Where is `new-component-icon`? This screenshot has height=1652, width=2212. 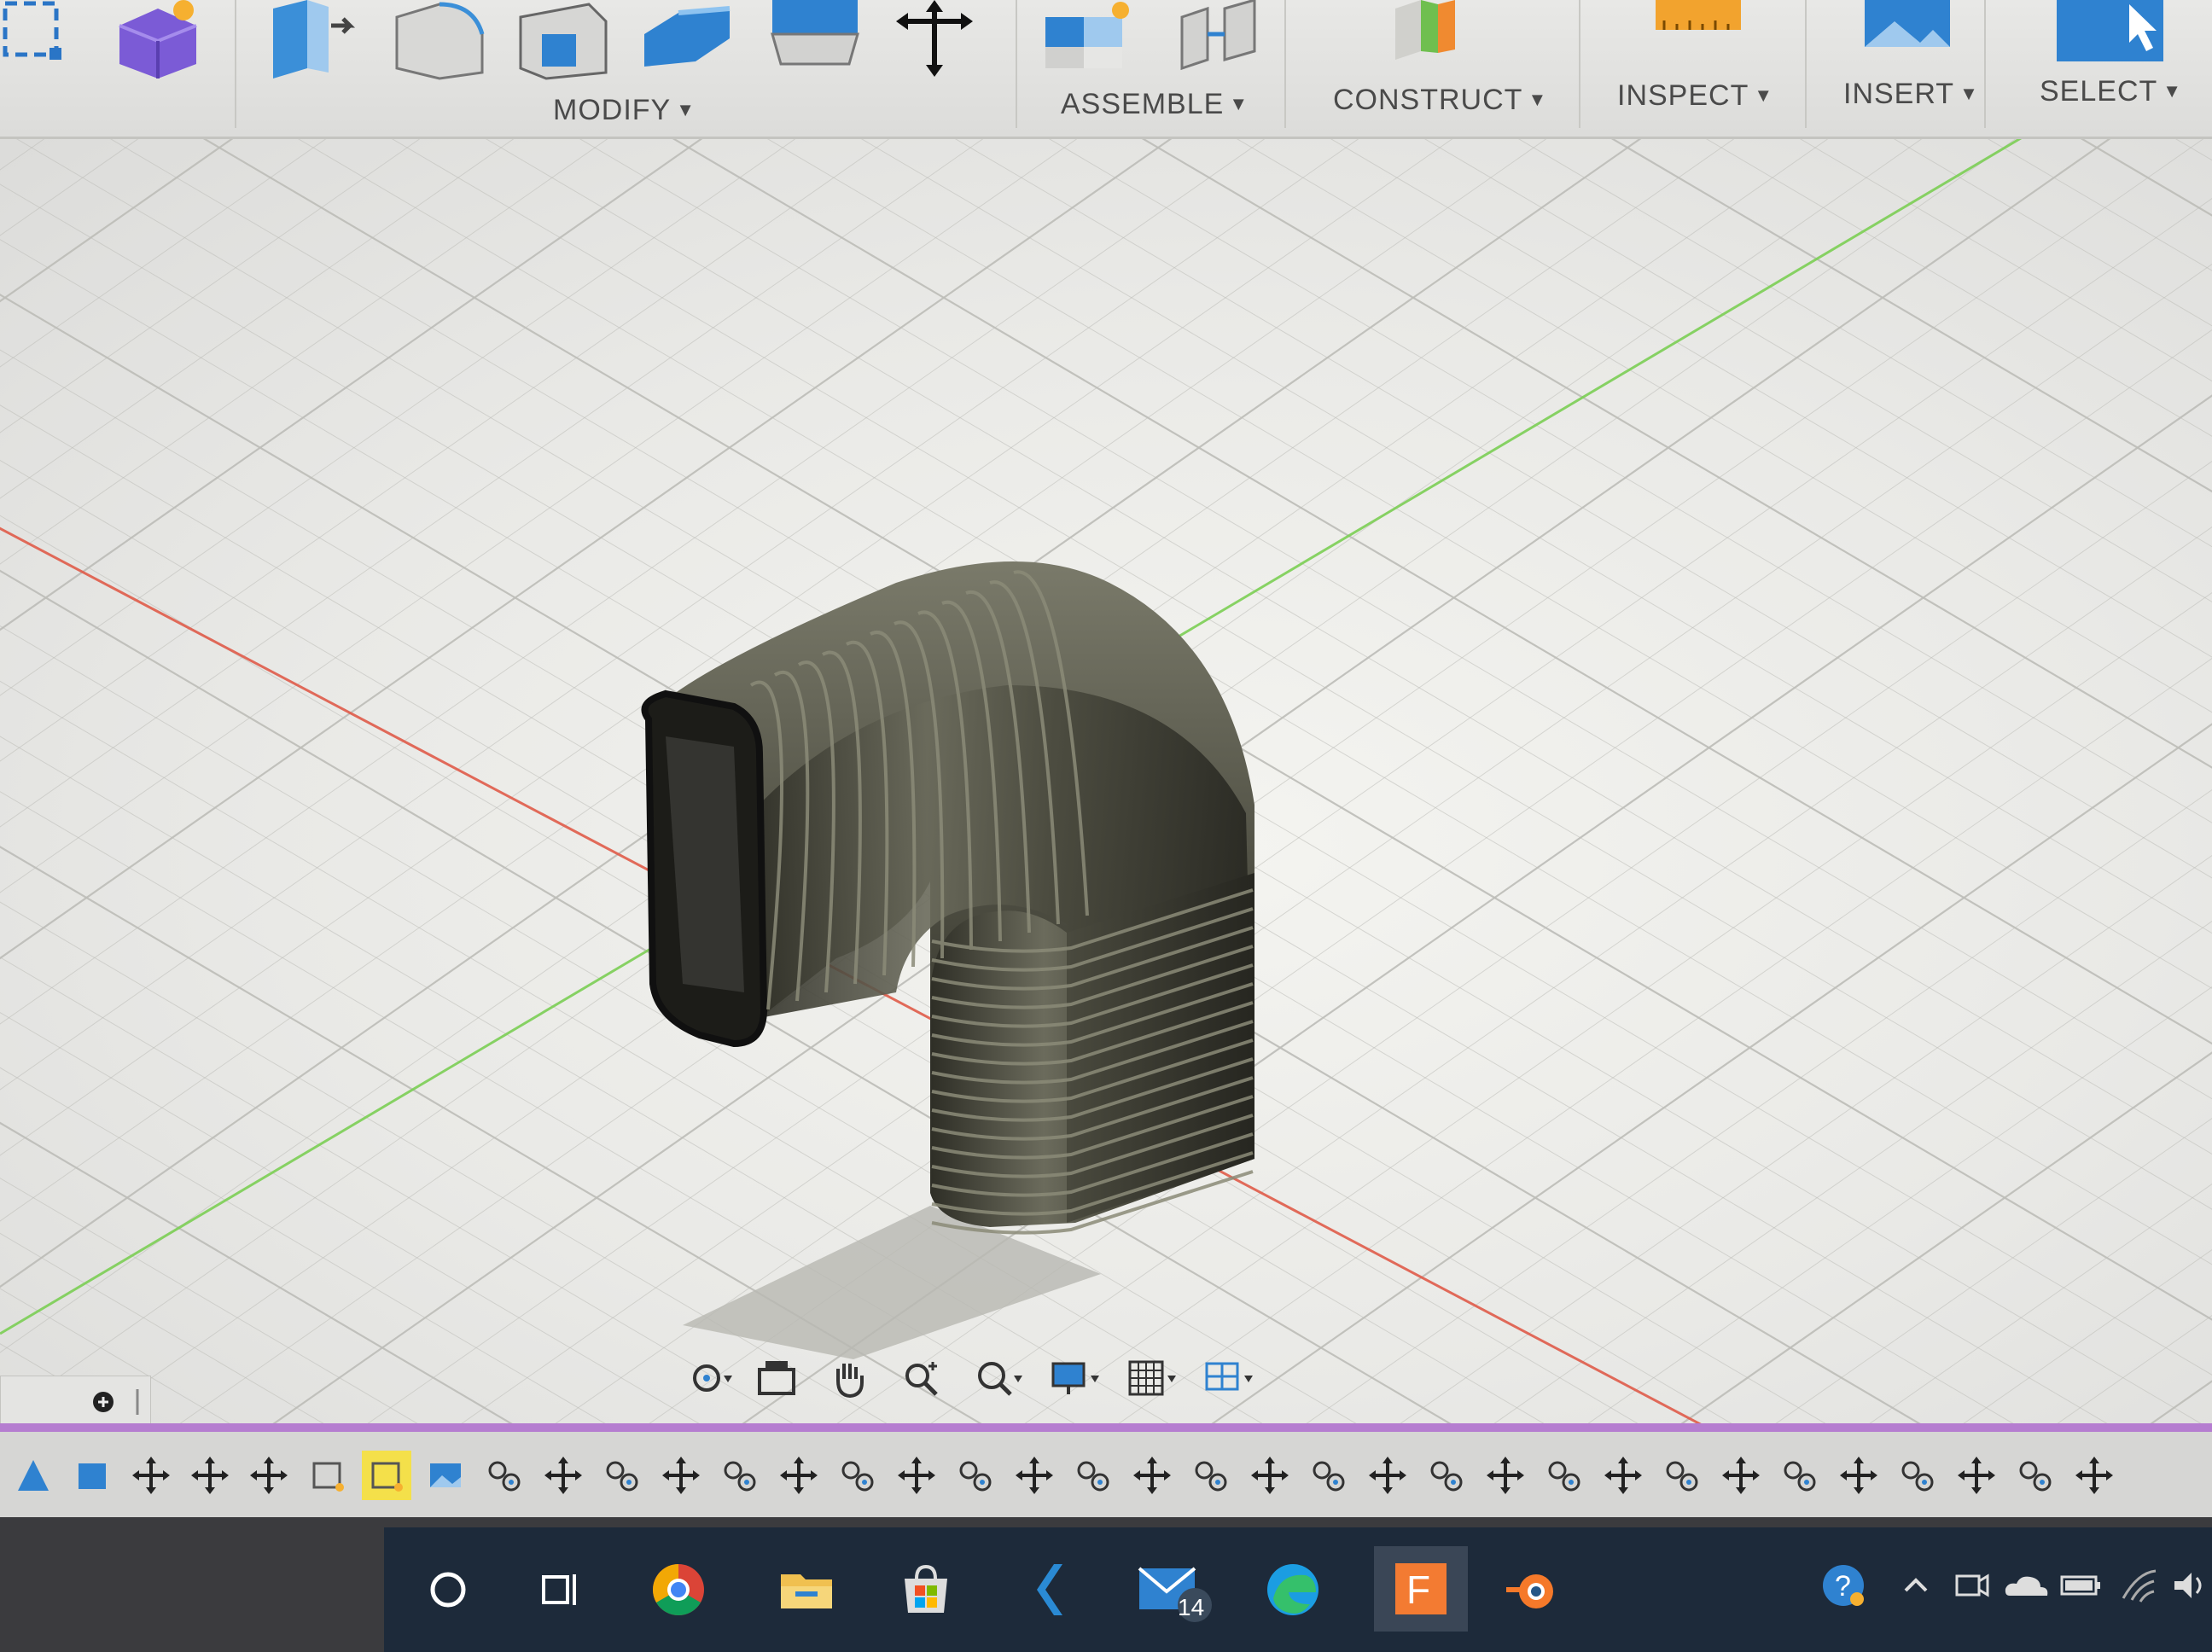 new-component-icon is located at coordinates (1092, 34).